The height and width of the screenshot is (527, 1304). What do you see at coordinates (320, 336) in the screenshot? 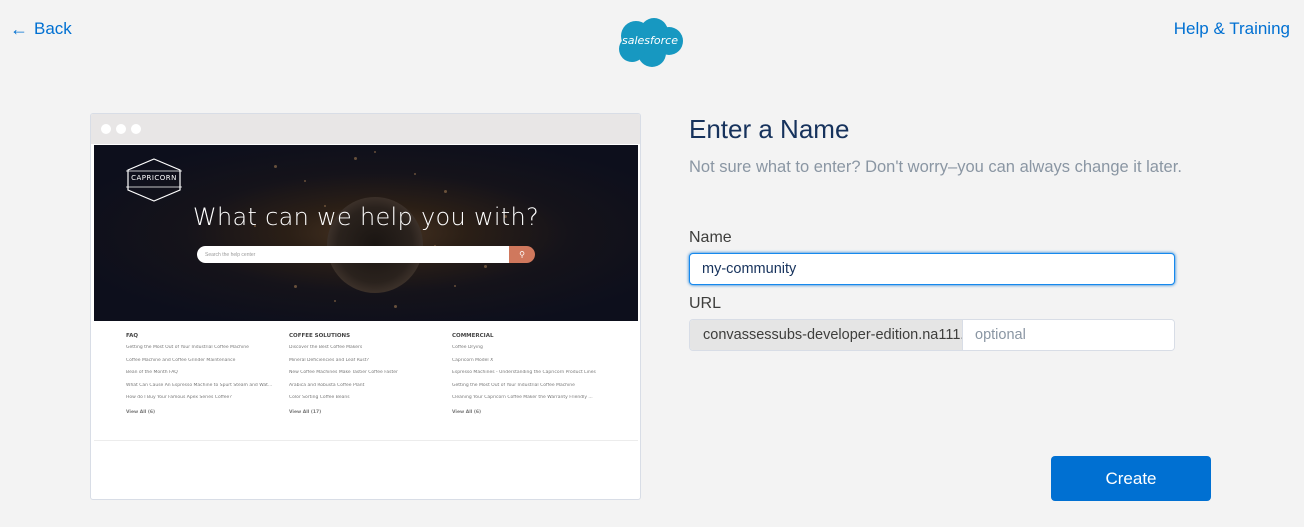
I see `preview-column-heading: COFFEE SOLUTIONS` at bounding box center [320, 336].